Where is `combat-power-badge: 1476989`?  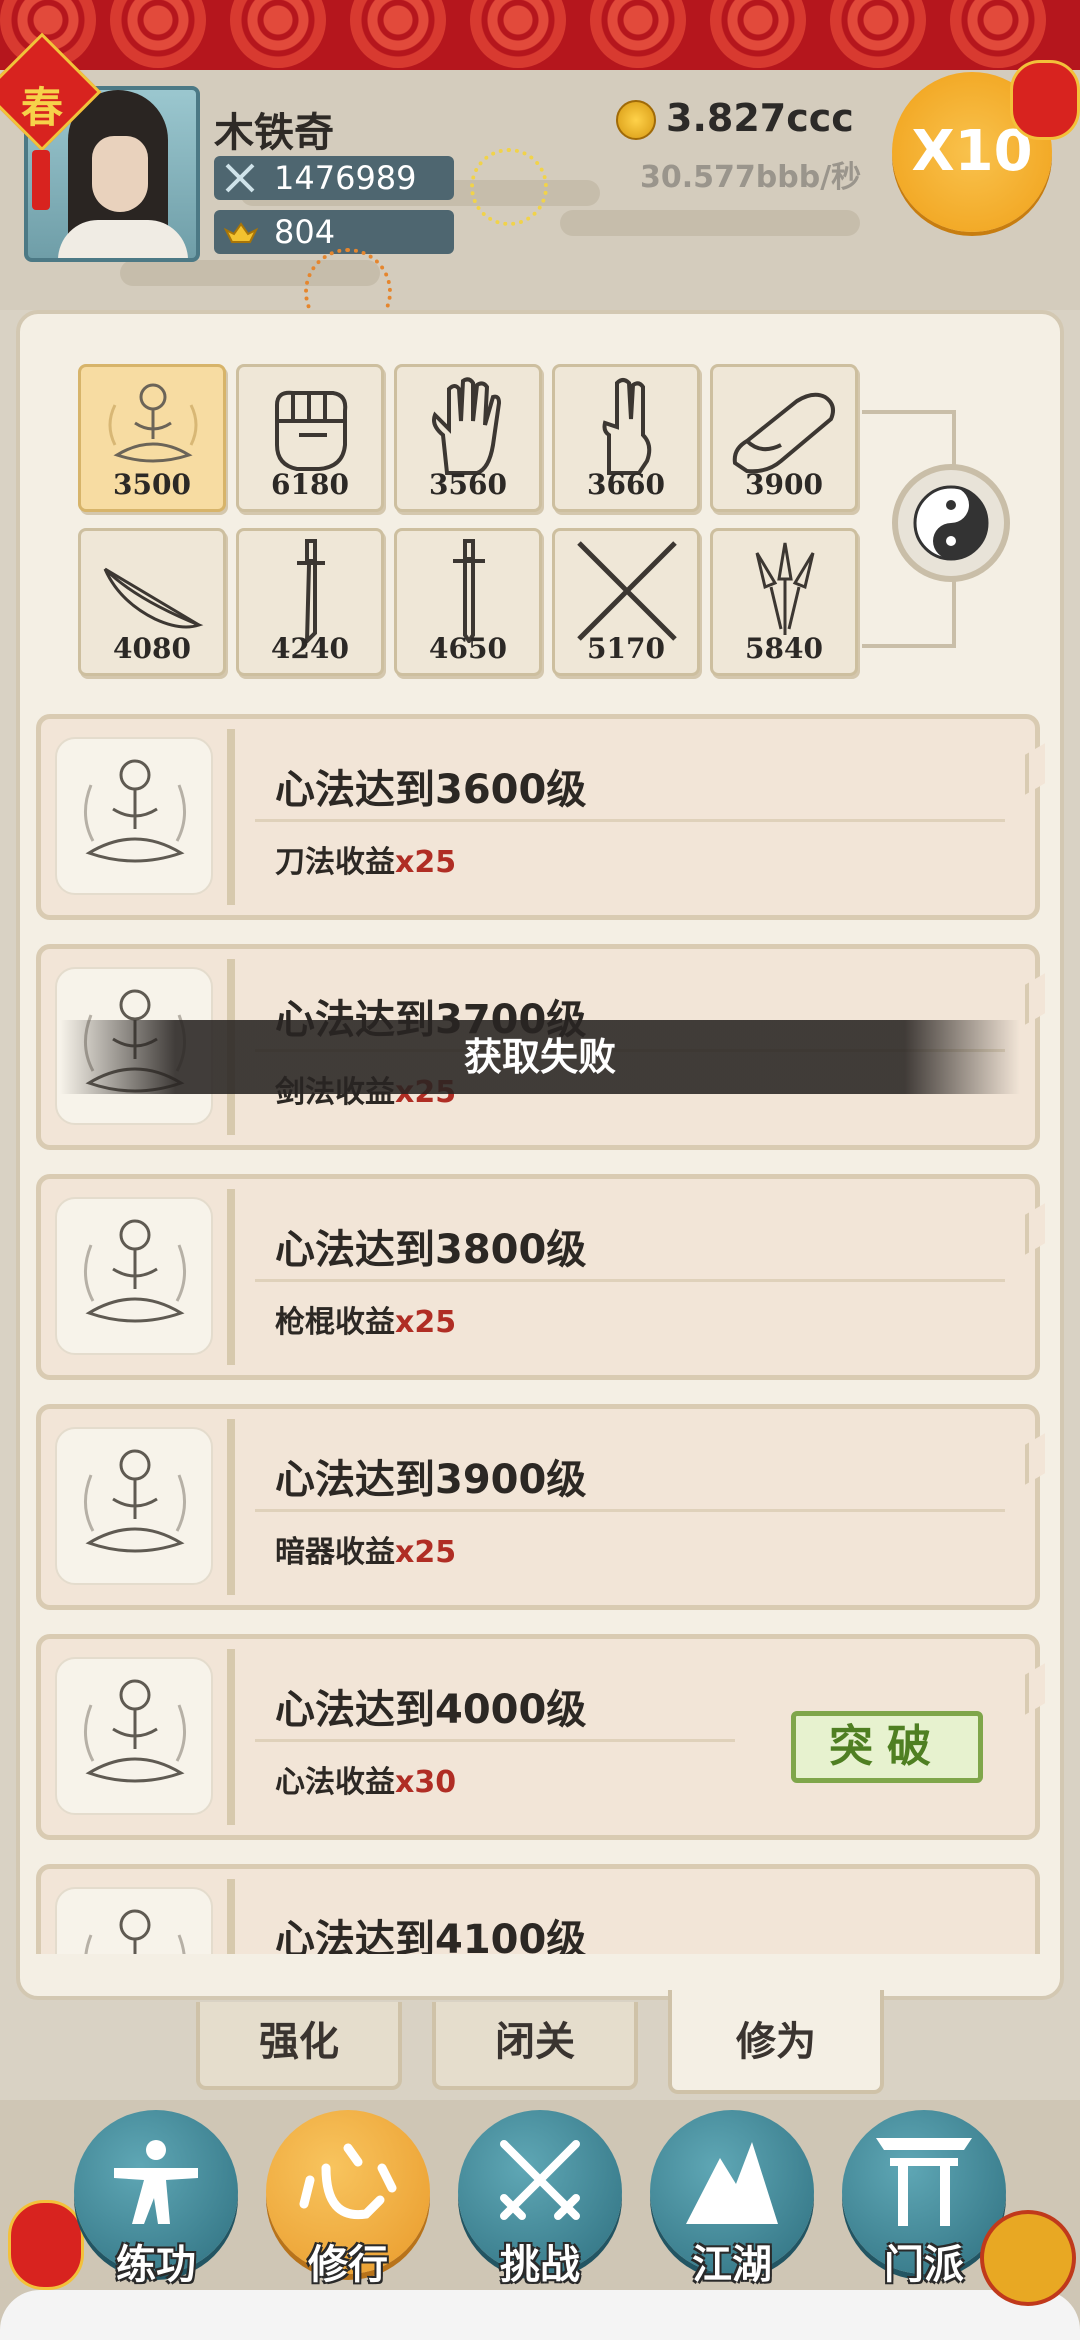
combat-power-badge: 1476989 is located at coordinates (334, 178).